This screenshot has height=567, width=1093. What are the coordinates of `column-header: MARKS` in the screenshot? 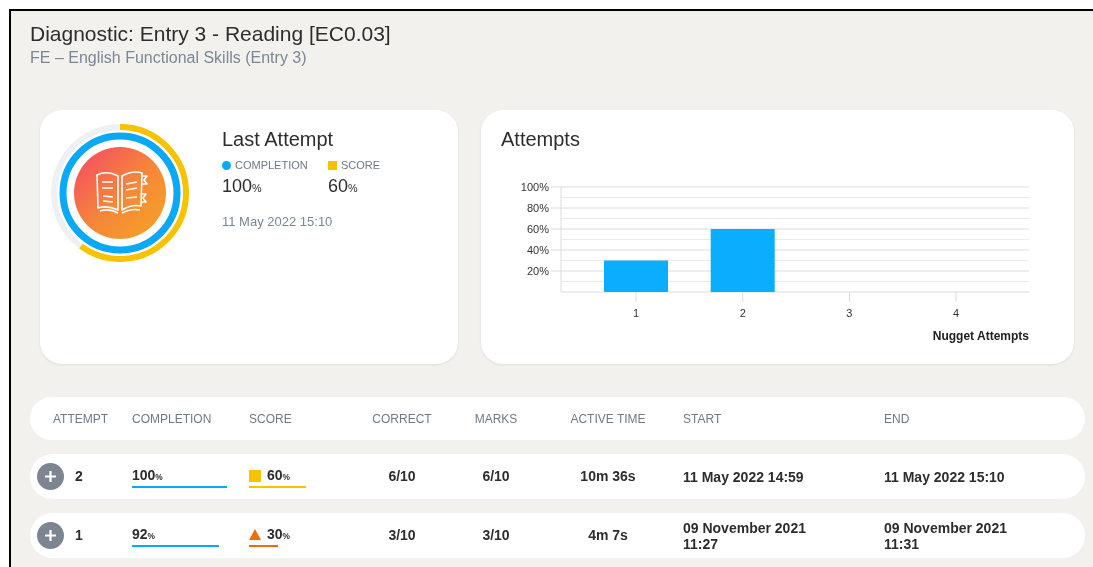 It's located at (496, 419).